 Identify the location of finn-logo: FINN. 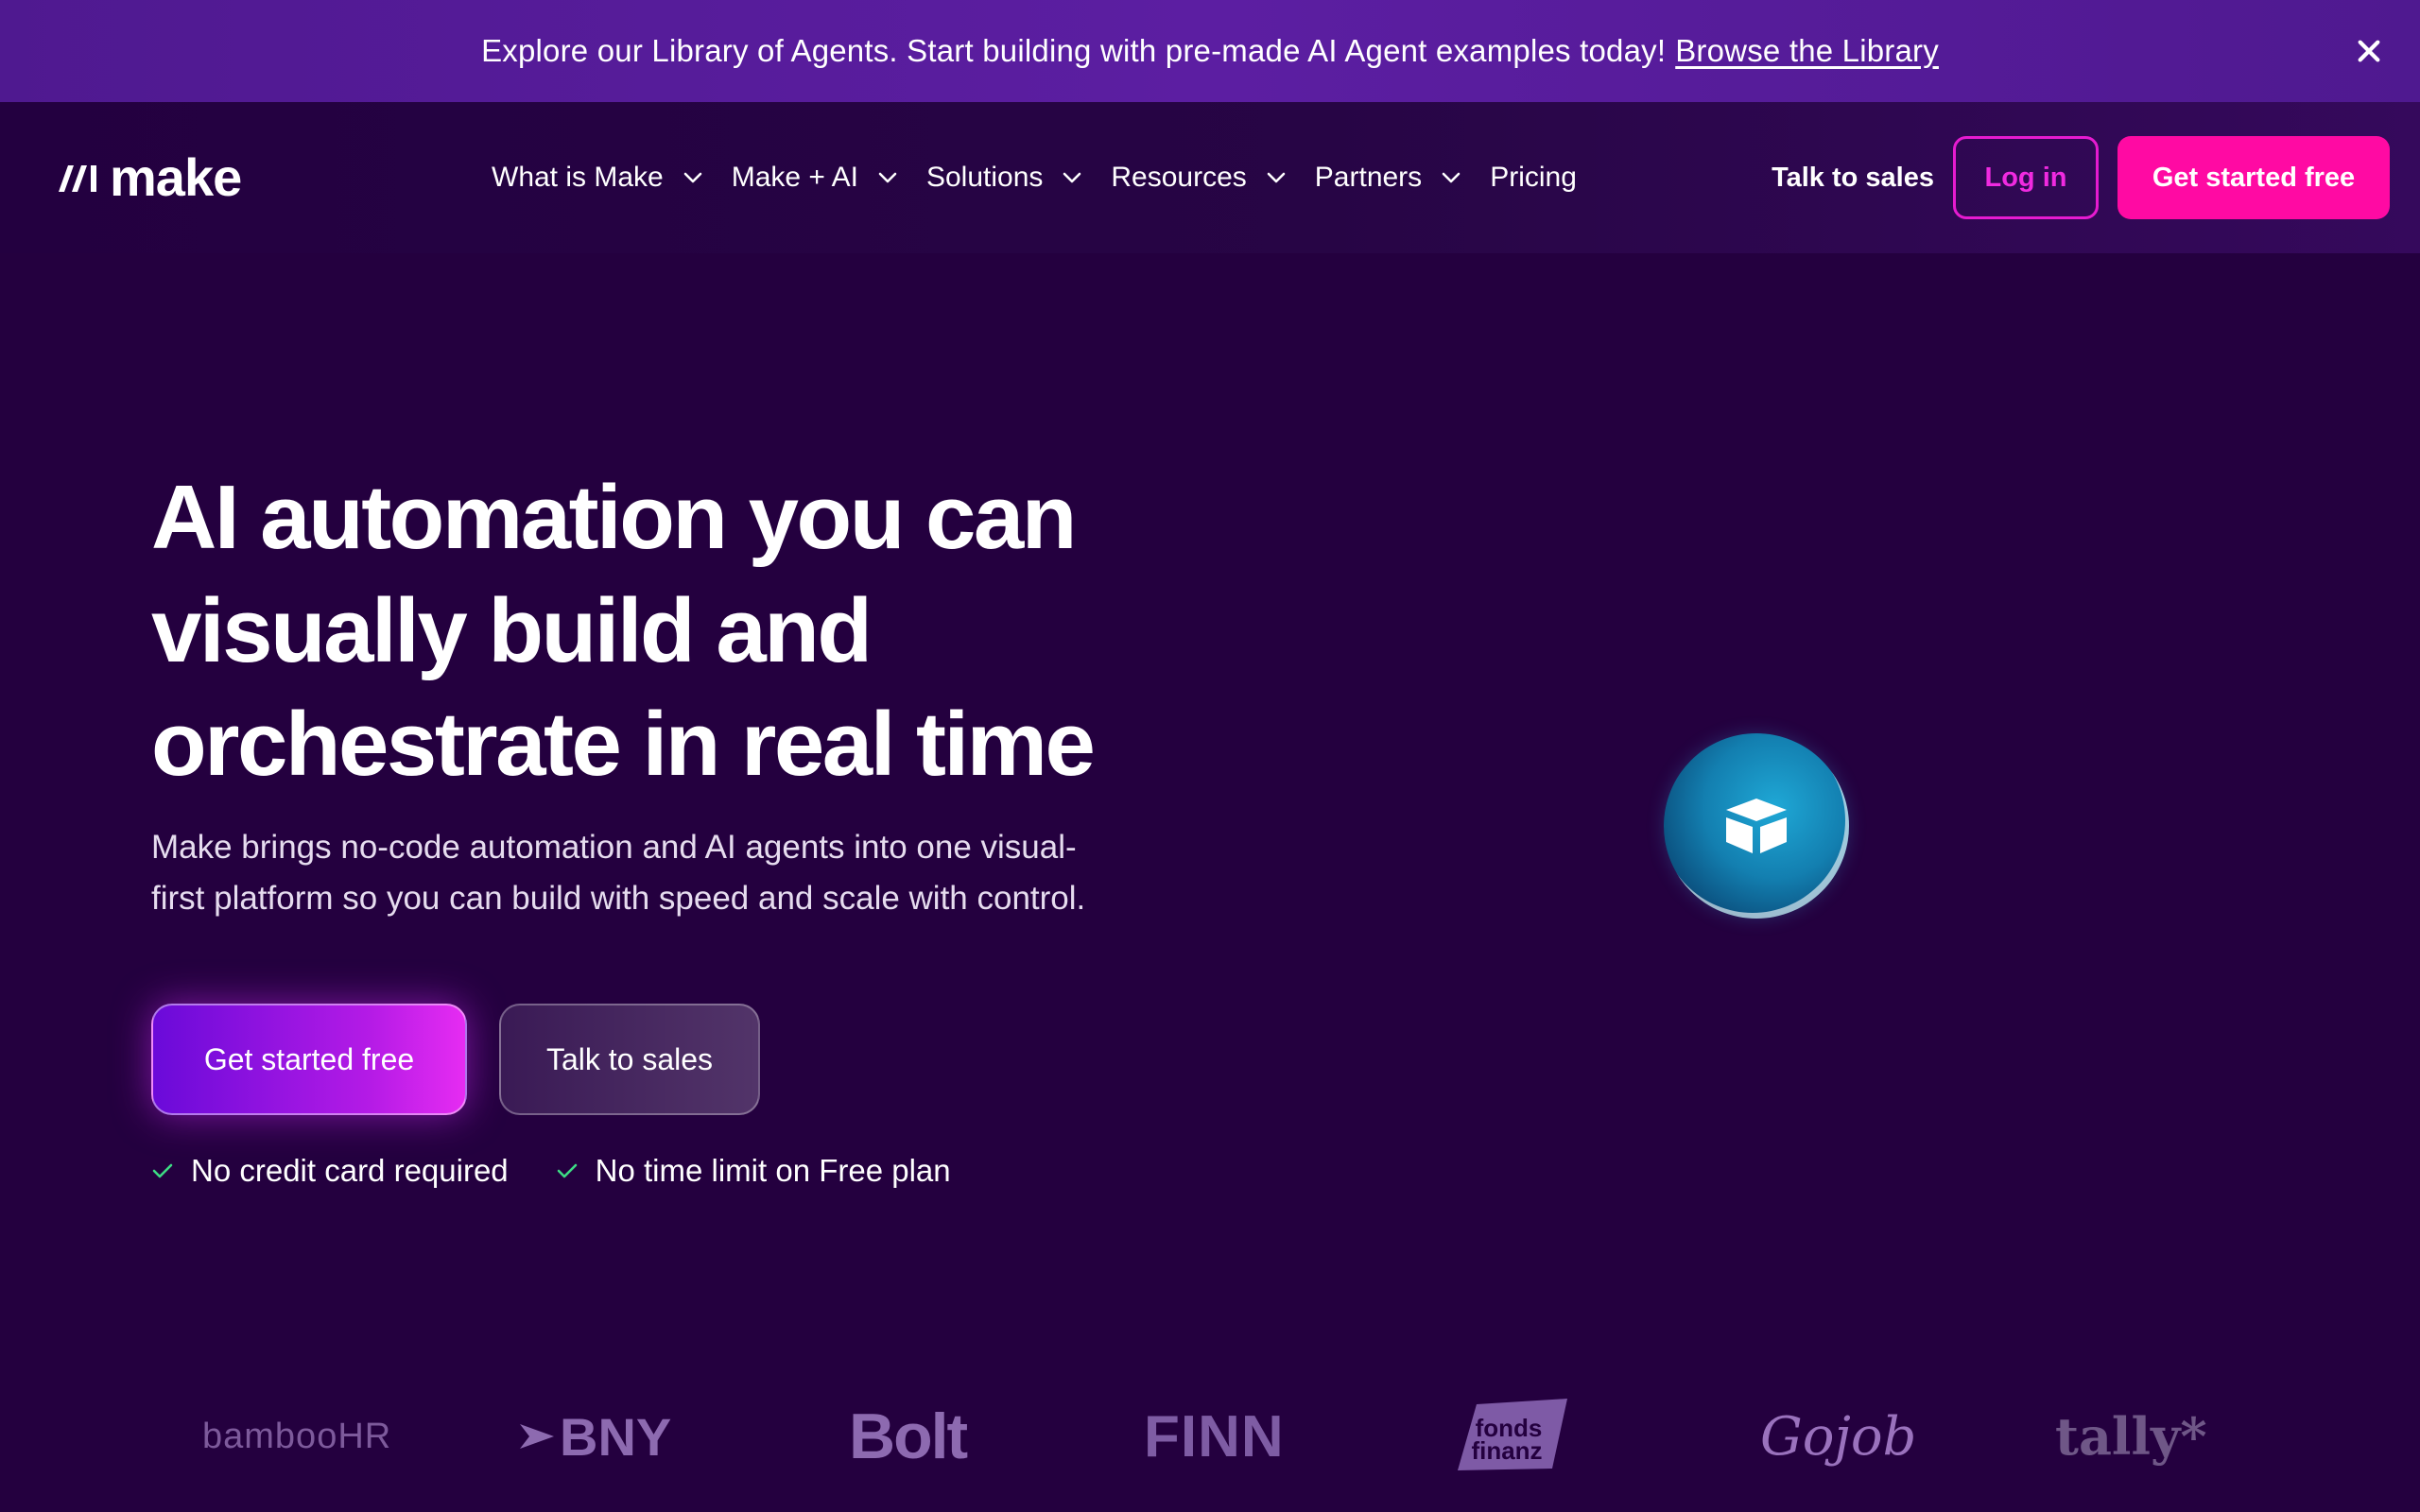
(1214, 1436).